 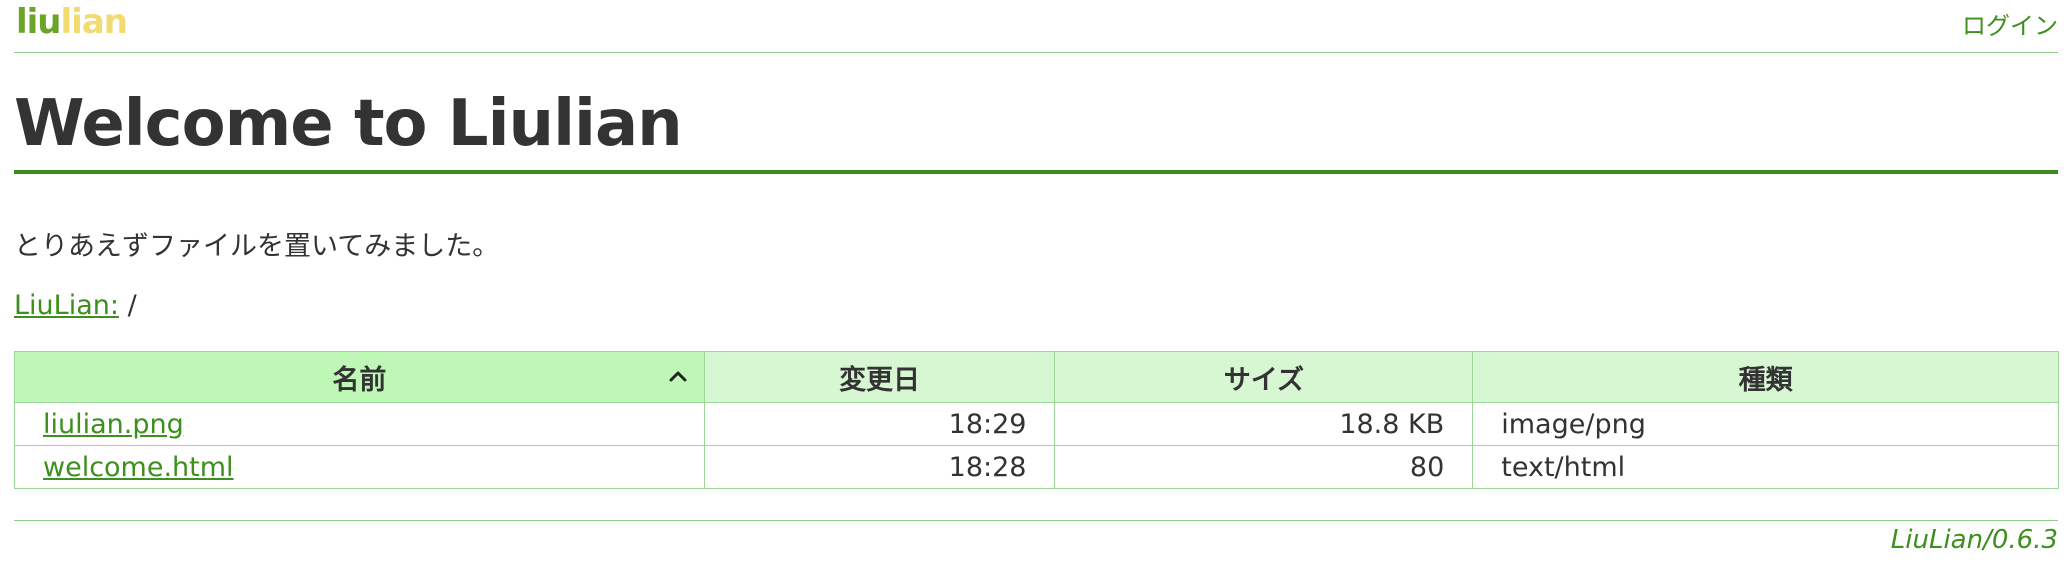 What do you see at coordinates (113, 424) in the screenshot?
I see `file-link: liulian.png` at bounding box center [113, 424].